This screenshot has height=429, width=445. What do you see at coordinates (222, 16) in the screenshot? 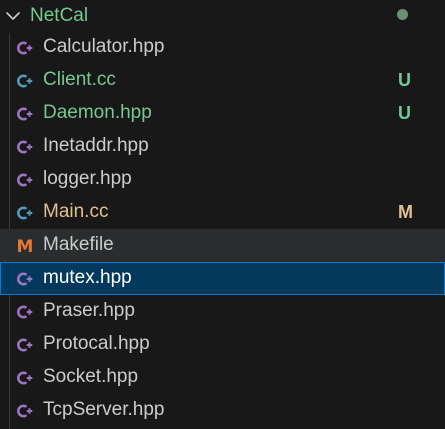
I see `folder-netcal: NetCal` at bounding box center [222, 16].